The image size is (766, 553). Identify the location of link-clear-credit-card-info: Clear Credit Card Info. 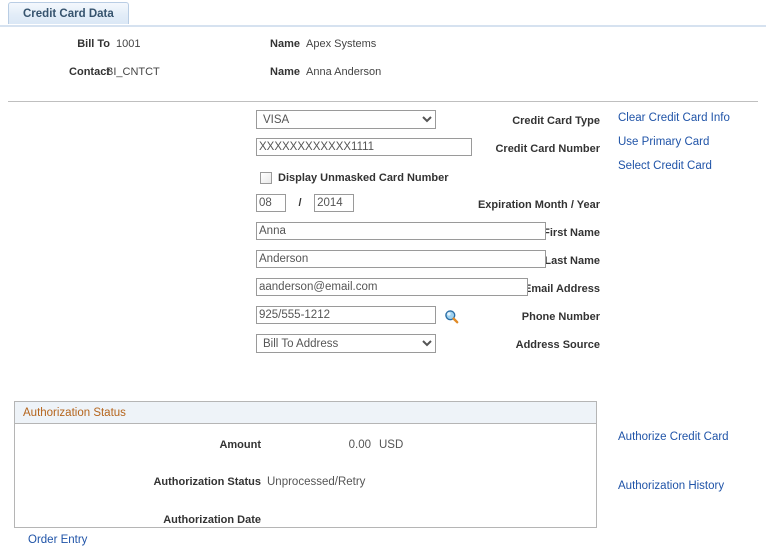
(692, 118).